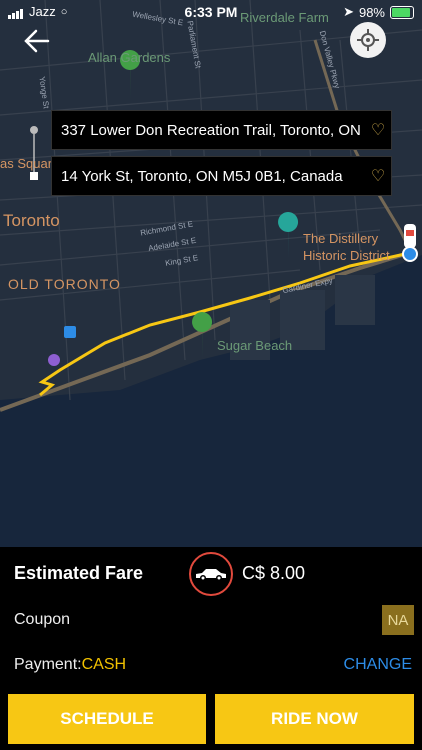 This screenshot has height=750, width=422. I want to click on map-label-dundas-square: as Squar, so click(26, 163).